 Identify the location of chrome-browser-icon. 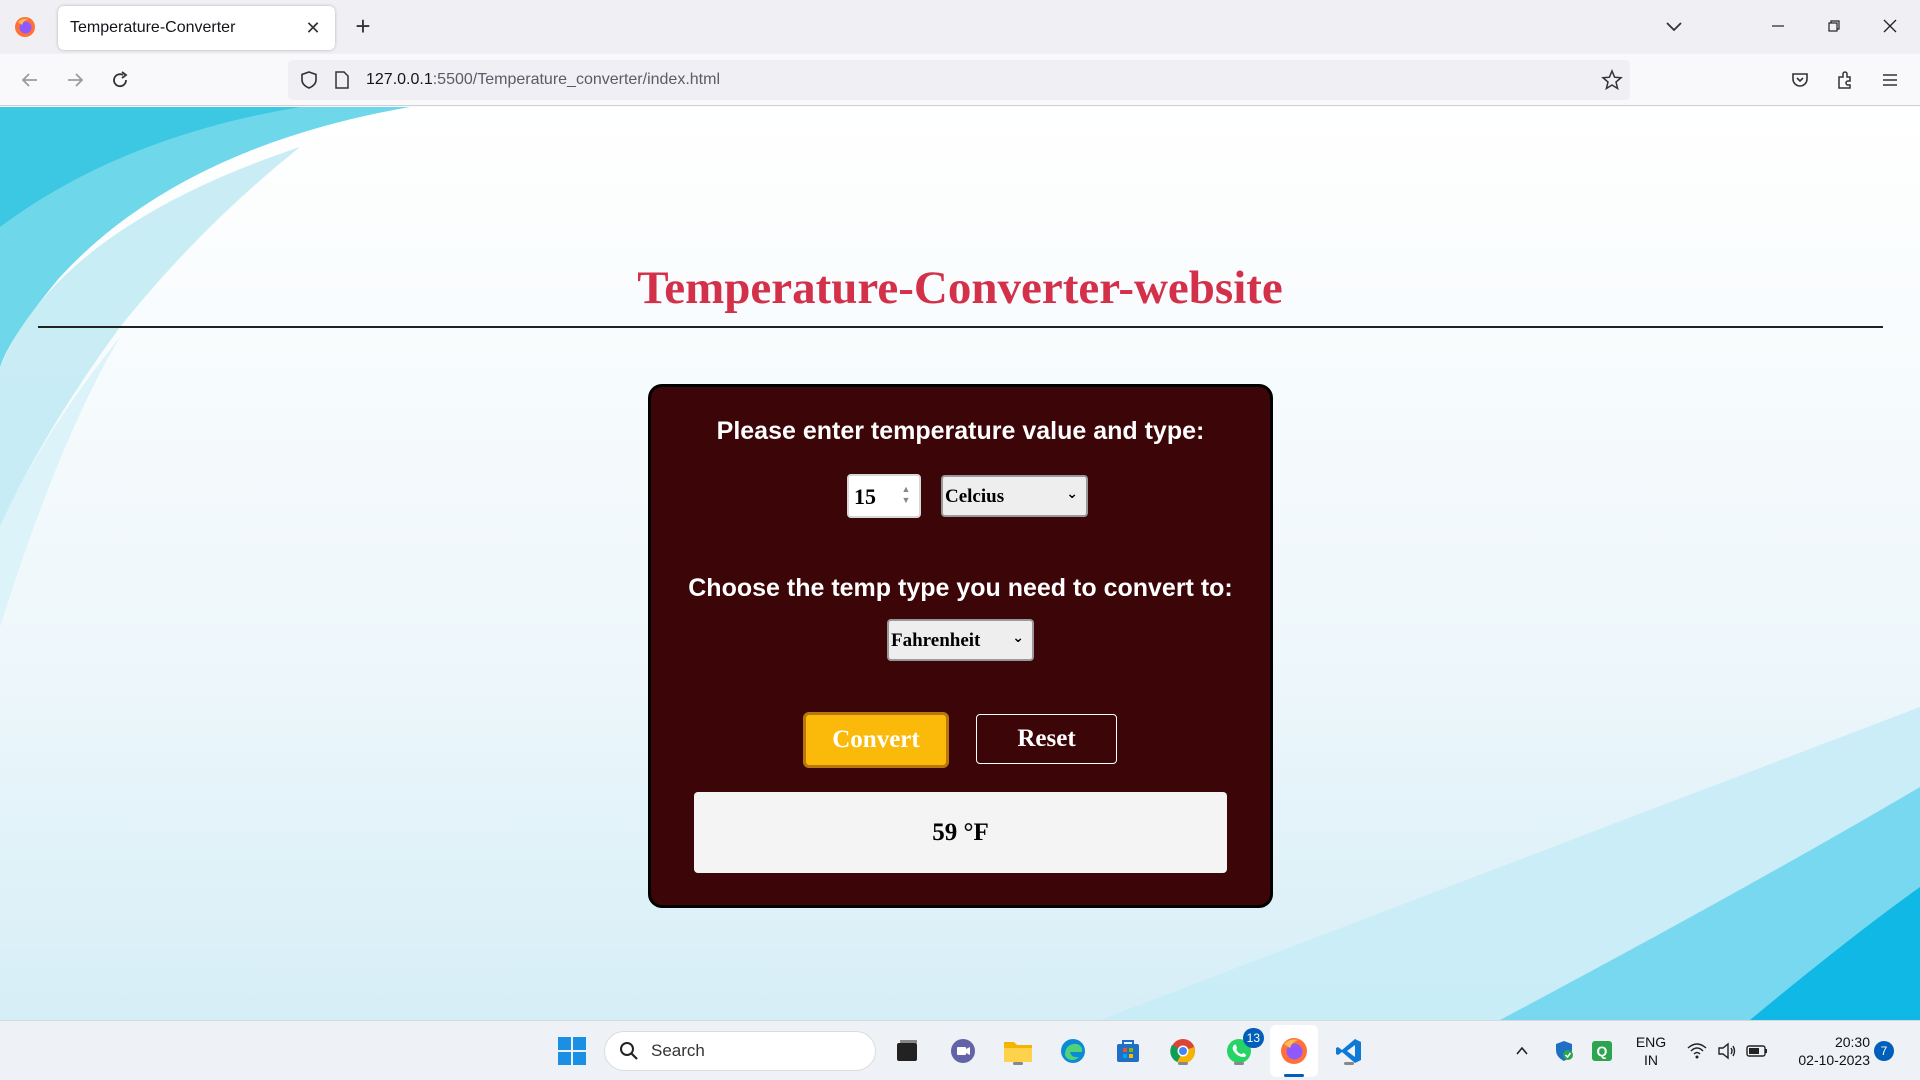
(1183, 1051).